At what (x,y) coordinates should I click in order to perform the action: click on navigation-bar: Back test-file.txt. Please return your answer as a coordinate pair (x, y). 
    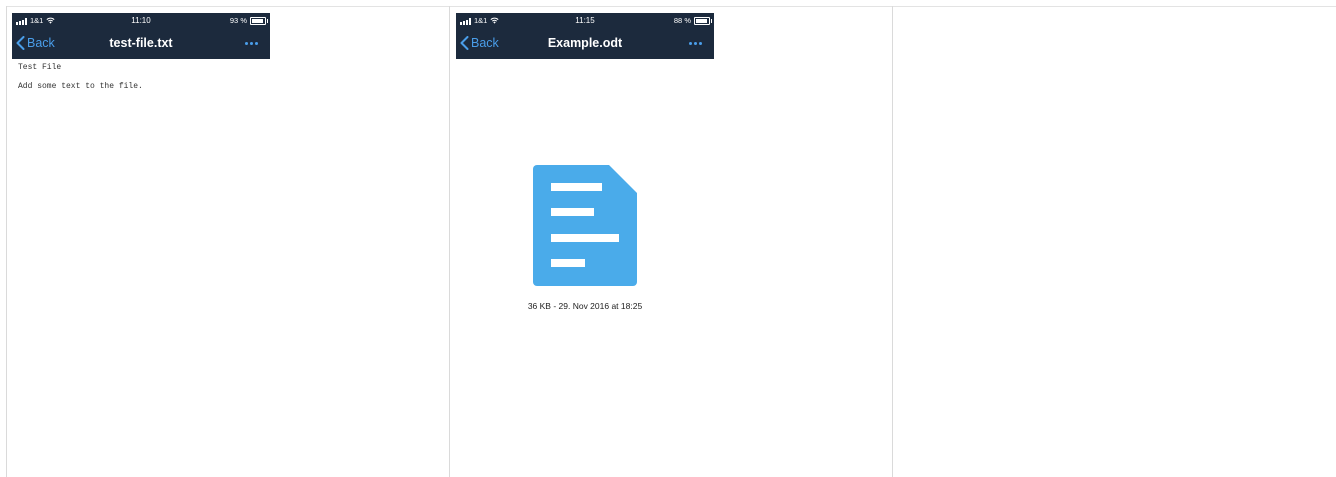
    Looking at the image, I should click on (141, 44).